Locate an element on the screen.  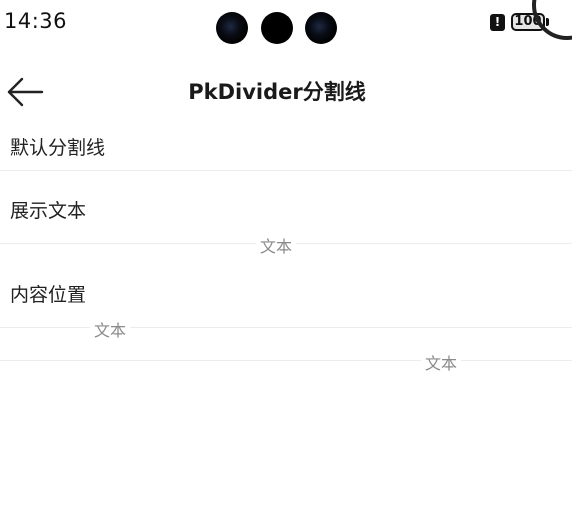
divider-text-center: 文本 is located at coordinates (276, 245).